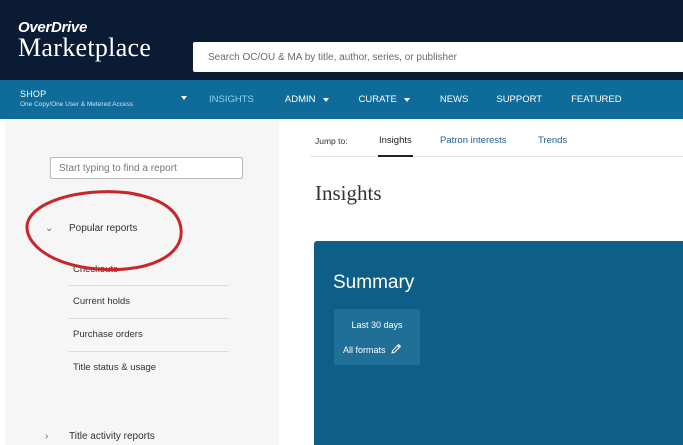  Describe the element at coordinates (49, 228) in the screenshot. I see `chevron-down-icon: ⌄` at that location.